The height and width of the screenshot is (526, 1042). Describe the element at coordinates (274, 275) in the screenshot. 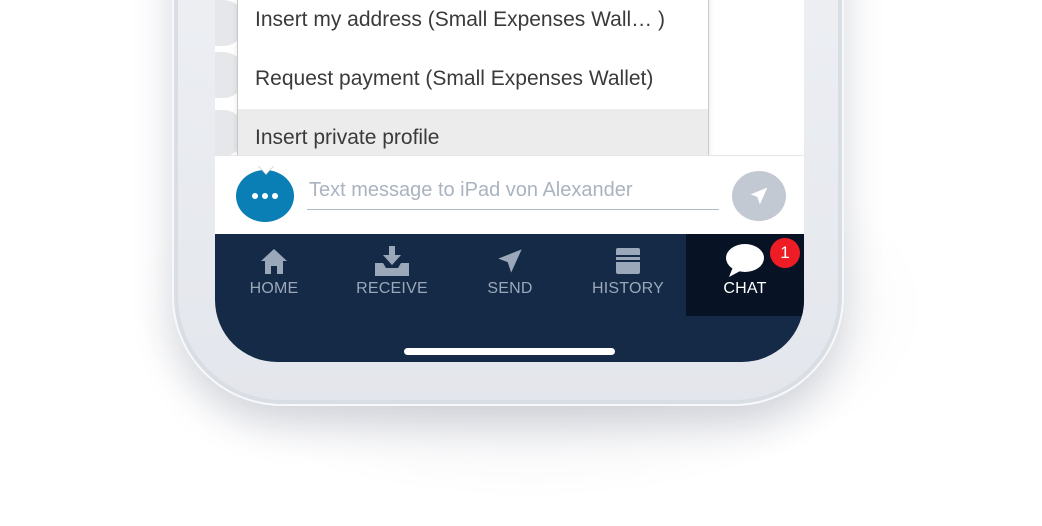

I see `tab-home: HOME` at that location.